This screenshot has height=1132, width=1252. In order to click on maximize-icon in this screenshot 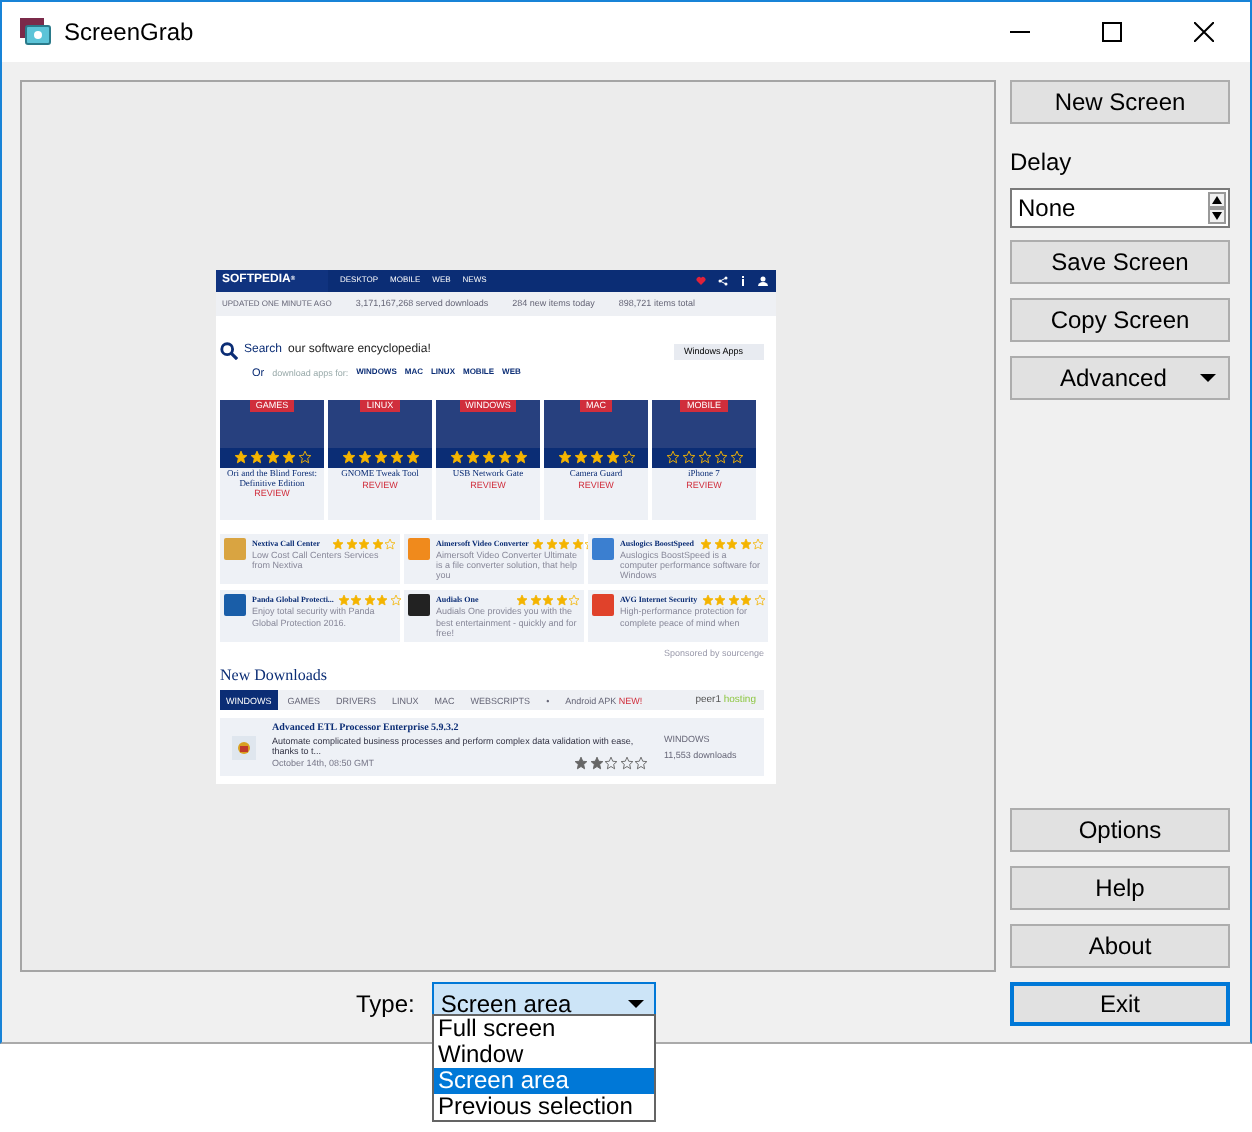, I will do `click(1112, 32)`.